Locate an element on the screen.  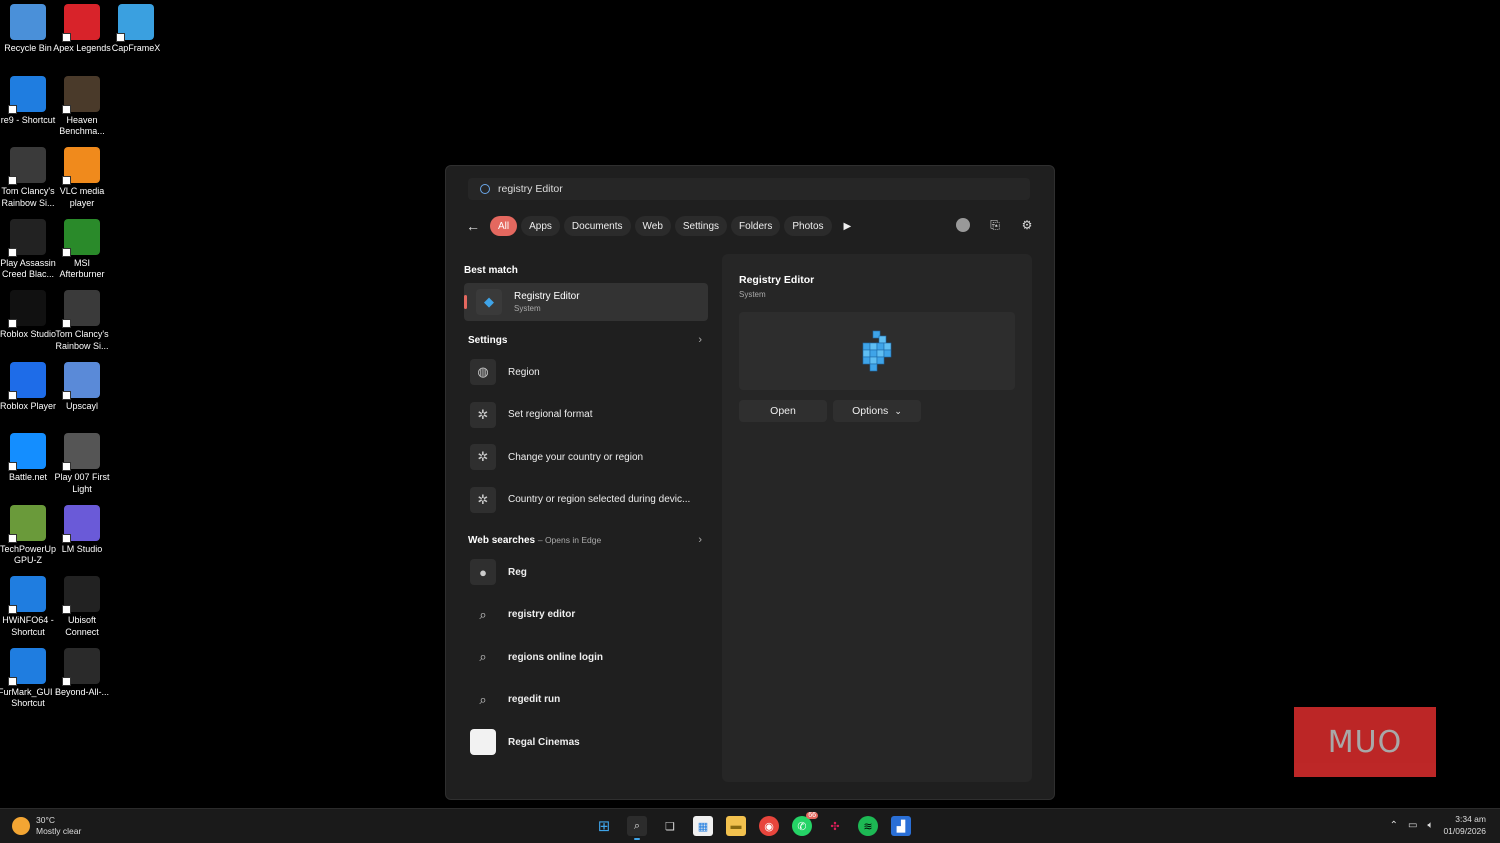
gpu-z-icon is located at coordinates (27, 523).